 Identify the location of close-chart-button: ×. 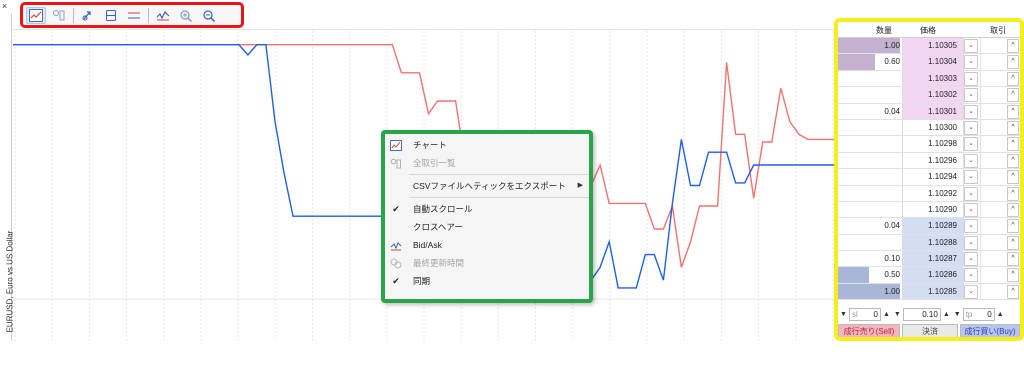
(6, 6).